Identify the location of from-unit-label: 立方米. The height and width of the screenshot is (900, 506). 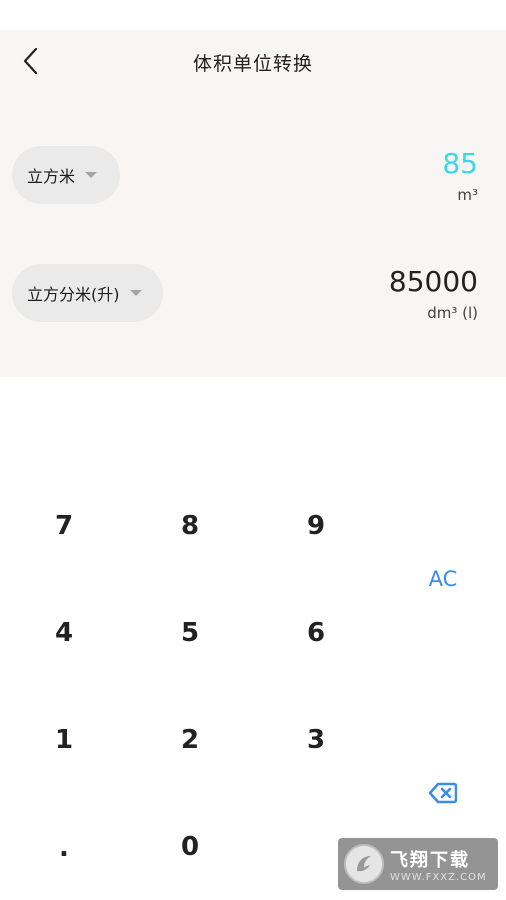
(51, 176).